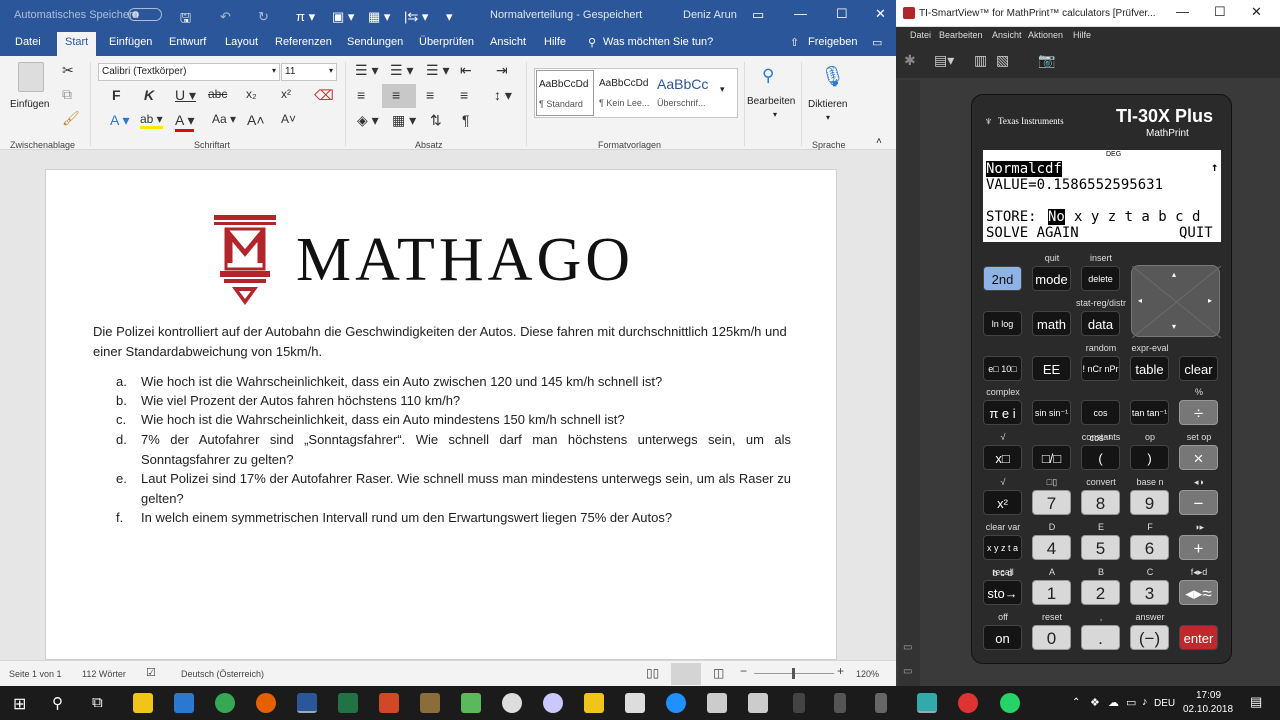  Describe the element at coordinates (35, 674) in the screenshot. I see `page-count: Seite 1 von 1` at that location.